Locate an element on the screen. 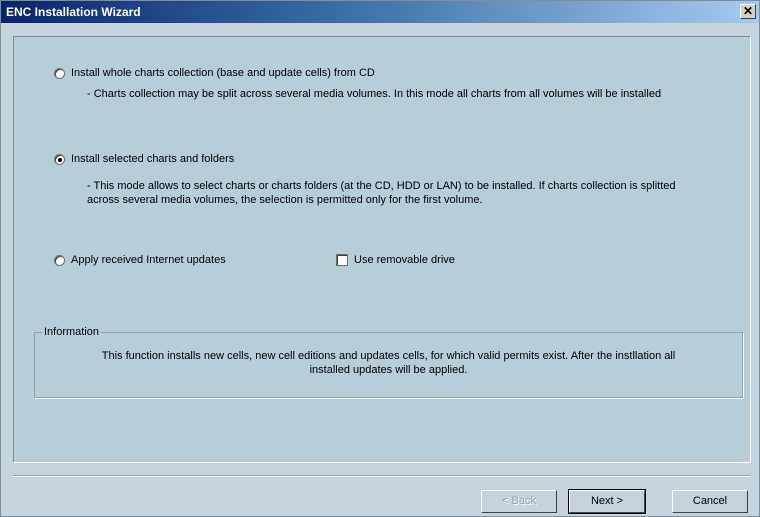 The height and width of the screenshot is (517, 760). option-selected-charts: Install selected charts and folders is located at coordinates (144, 159).